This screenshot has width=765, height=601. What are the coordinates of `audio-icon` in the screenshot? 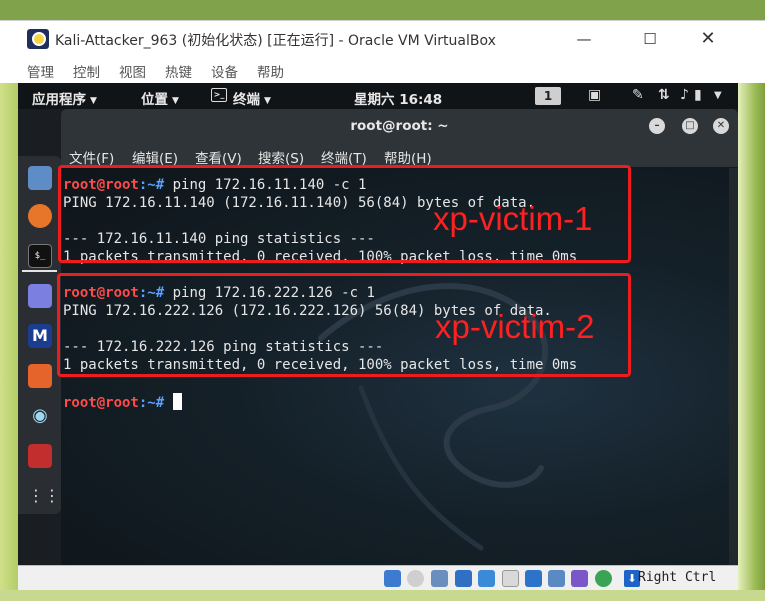 It's located at (439, 578).